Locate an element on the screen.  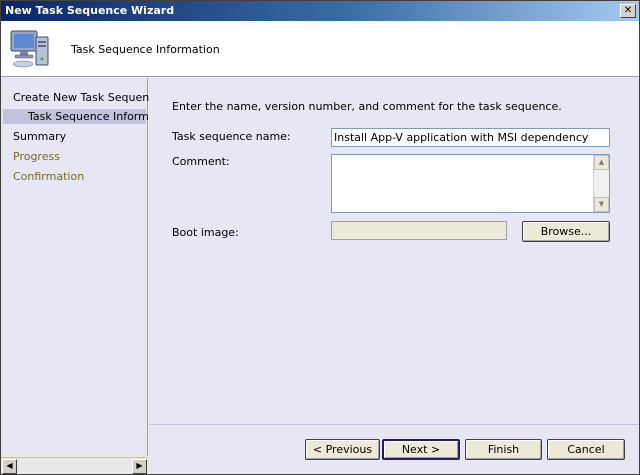
scroll-down-button: ▼ is located at coordinates (601, 204).